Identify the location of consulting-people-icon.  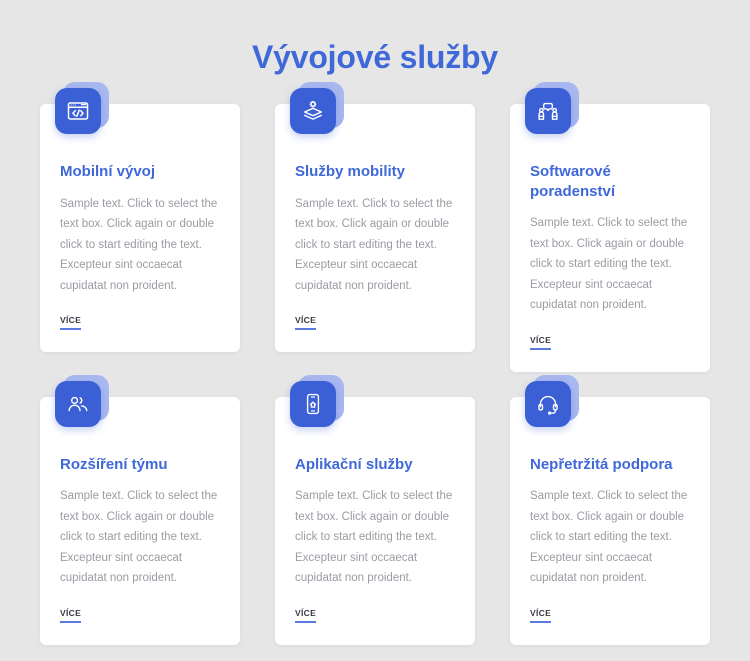
(548, 111).